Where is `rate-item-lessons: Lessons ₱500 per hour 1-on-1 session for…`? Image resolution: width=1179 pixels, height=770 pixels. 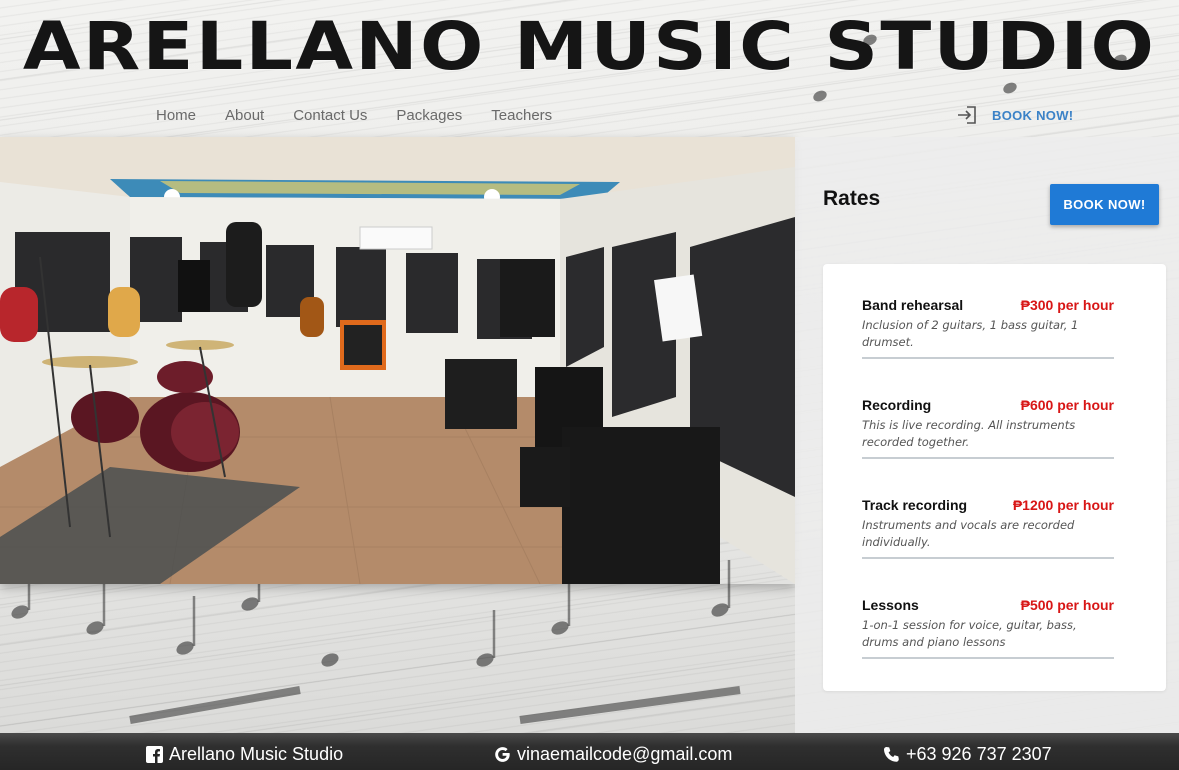 rate-item-lessons: Lessons ₱500 per hour 1-on-1 session for… is located at coordinates (988, 628).